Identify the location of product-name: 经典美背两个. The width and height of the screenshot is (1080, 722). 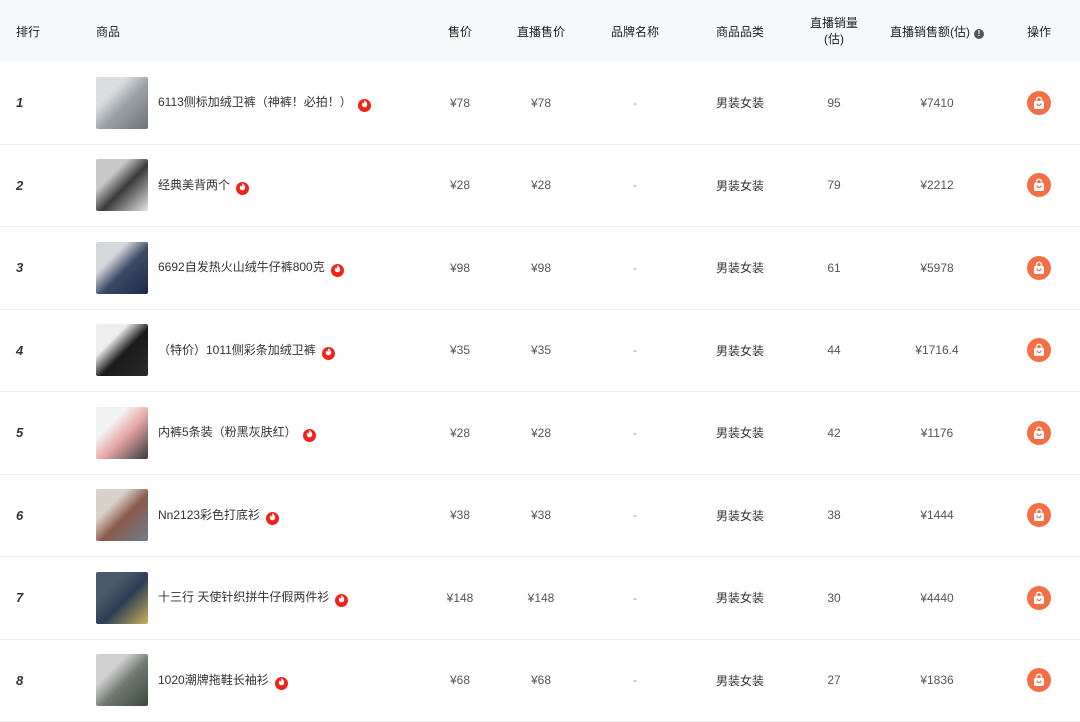
(194, 185).